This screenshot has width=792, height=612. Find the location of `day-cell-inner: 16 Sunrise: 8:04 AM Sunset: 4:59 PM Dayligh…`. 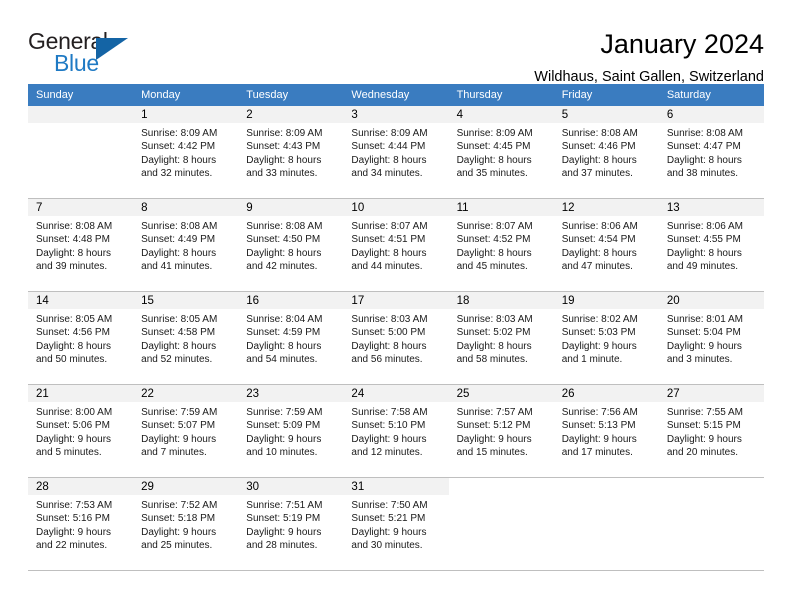

day-cell-inner: 16 Sunrise: 8:04 AM Sunset: 4:59 PM Dayligh… is located at coordinates (291, 338).